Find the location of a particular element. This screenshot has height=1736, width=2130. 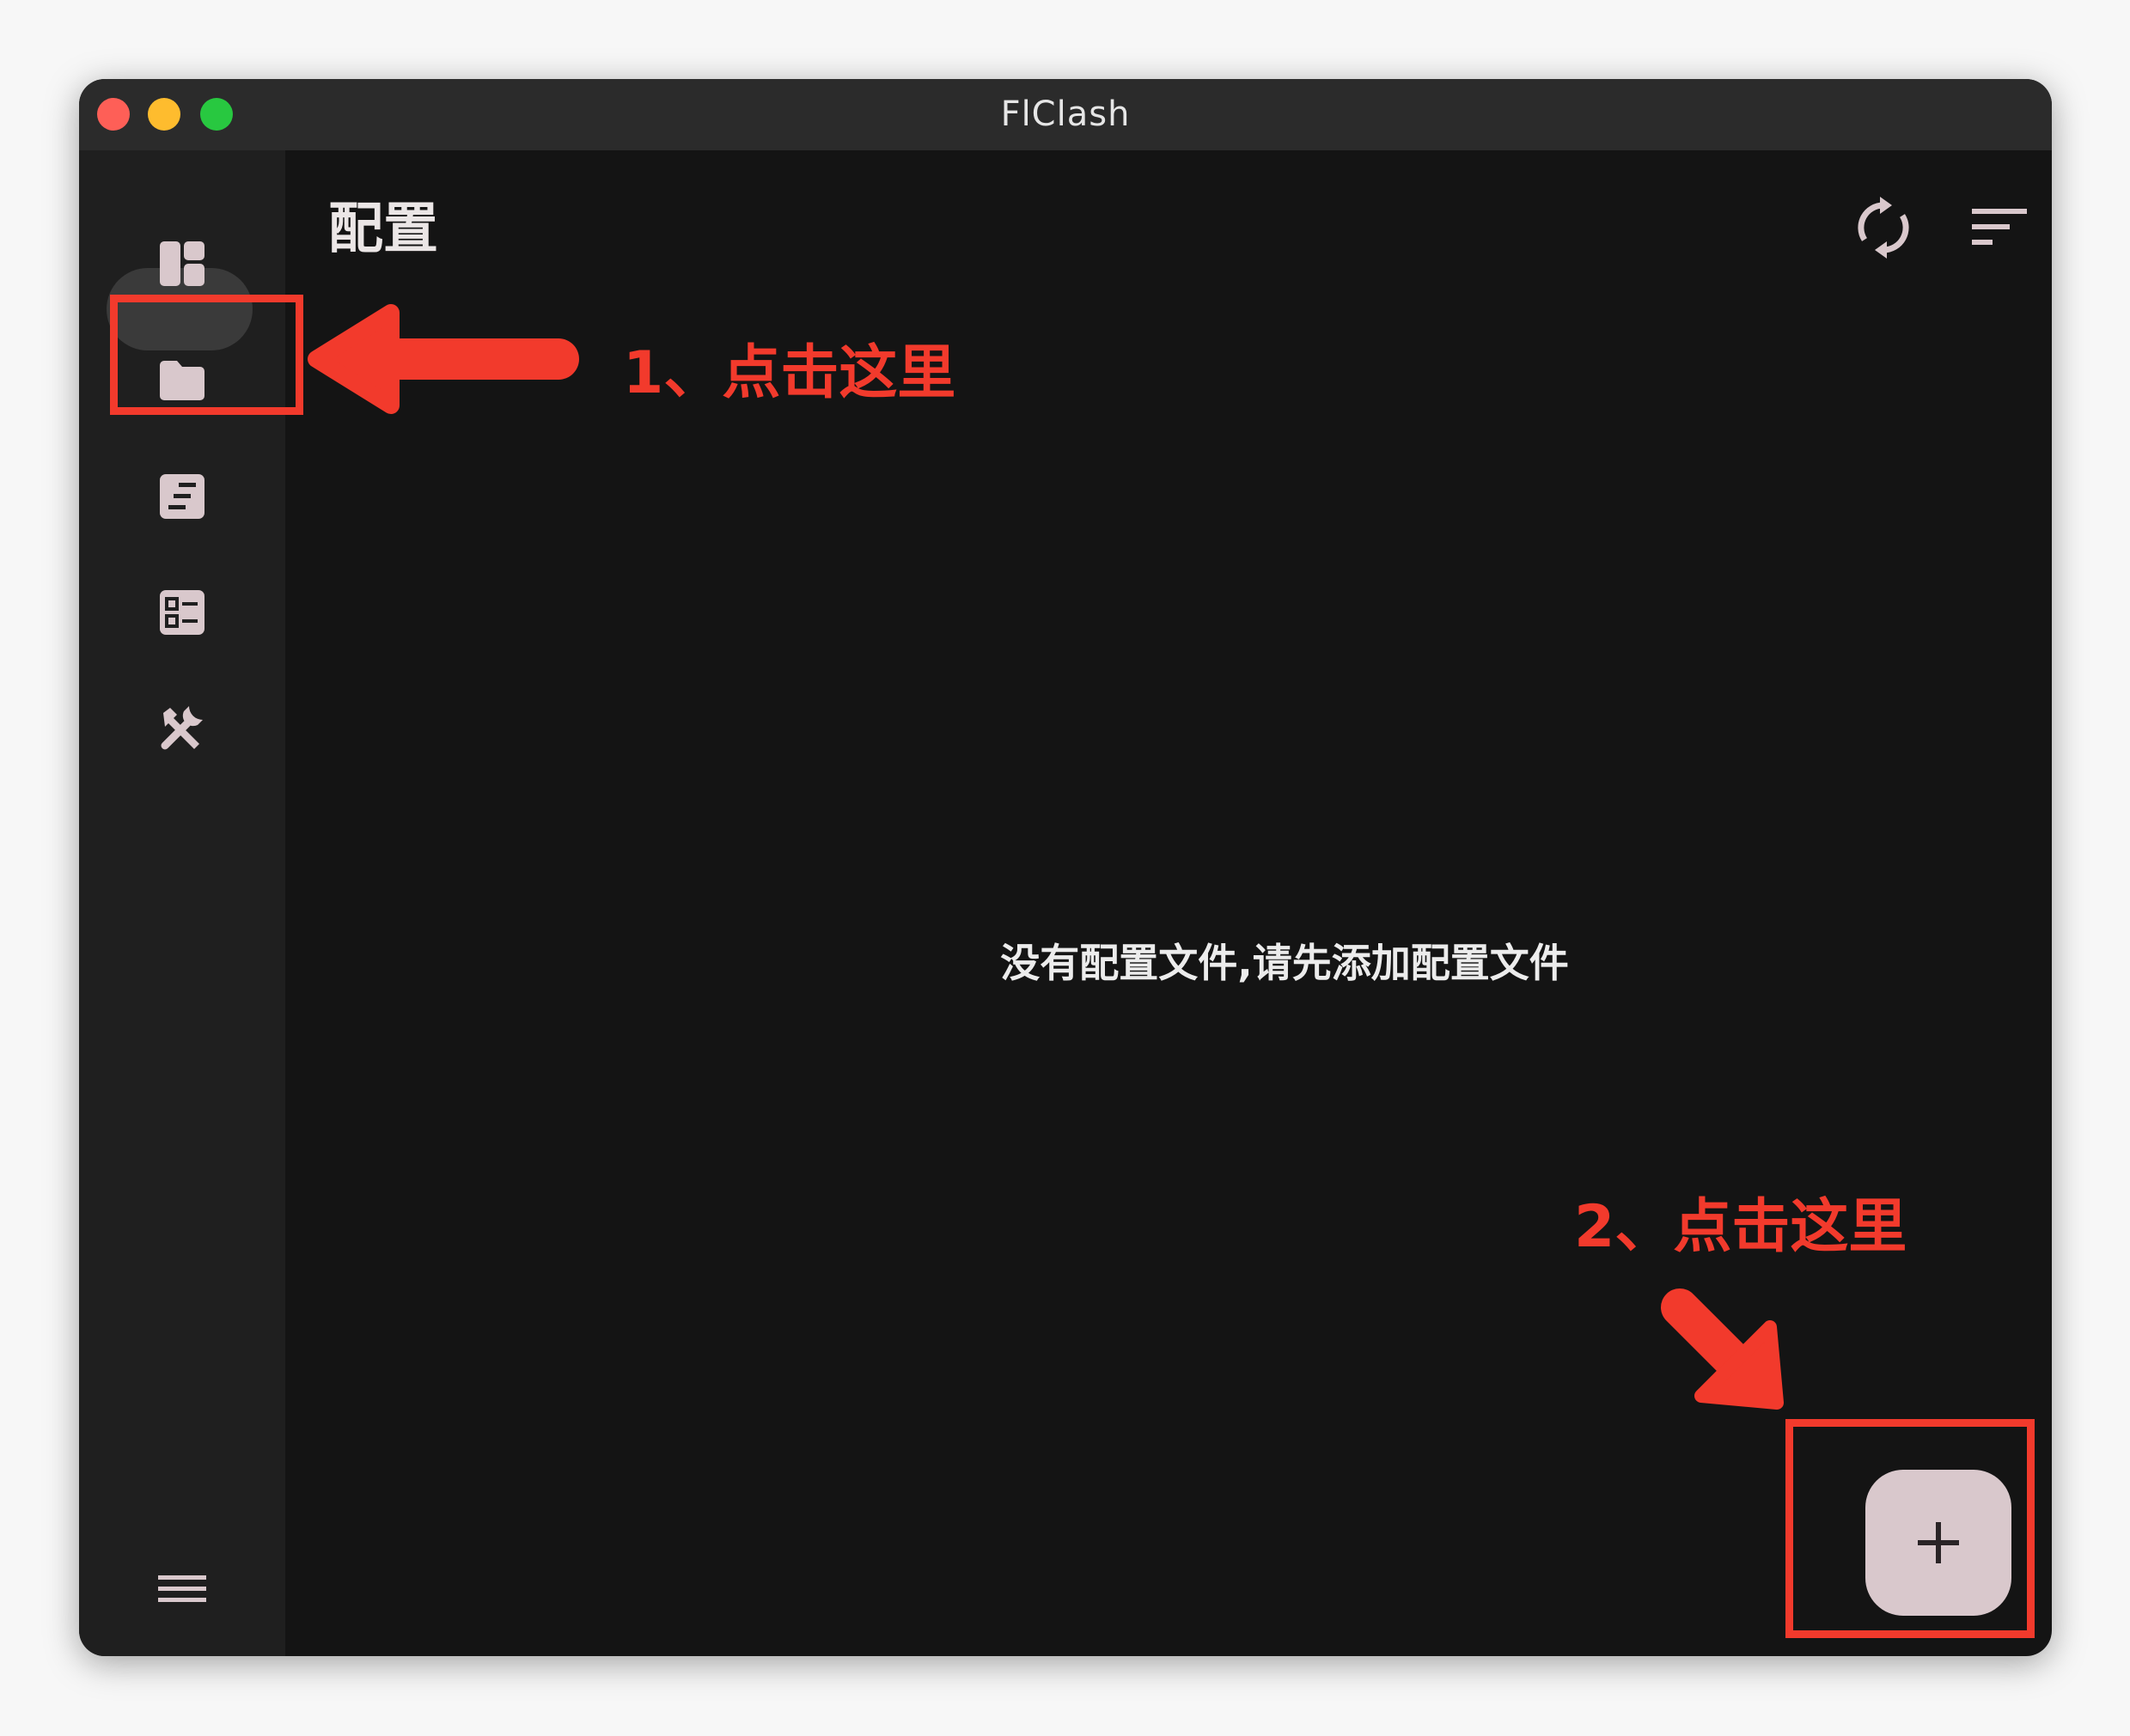

sidebar-item-dashboard is located at coordinates (182, 264).